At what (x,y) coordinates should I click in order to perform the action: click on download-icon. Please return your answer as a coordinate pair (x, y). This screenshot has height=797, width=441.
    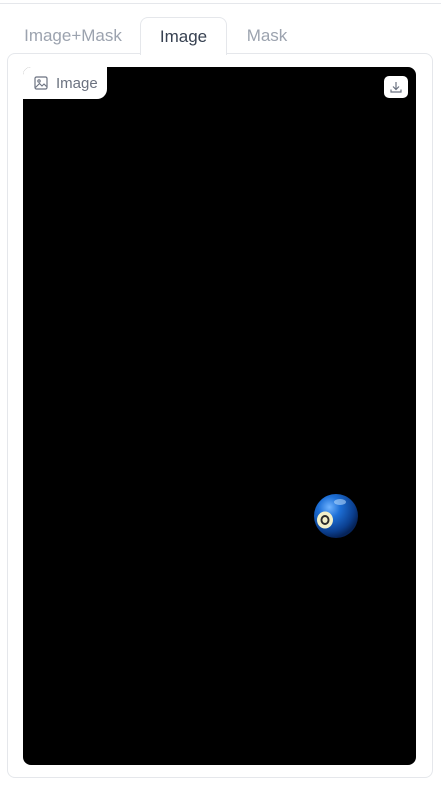
    Looking at the image, I should click on (396, 87).